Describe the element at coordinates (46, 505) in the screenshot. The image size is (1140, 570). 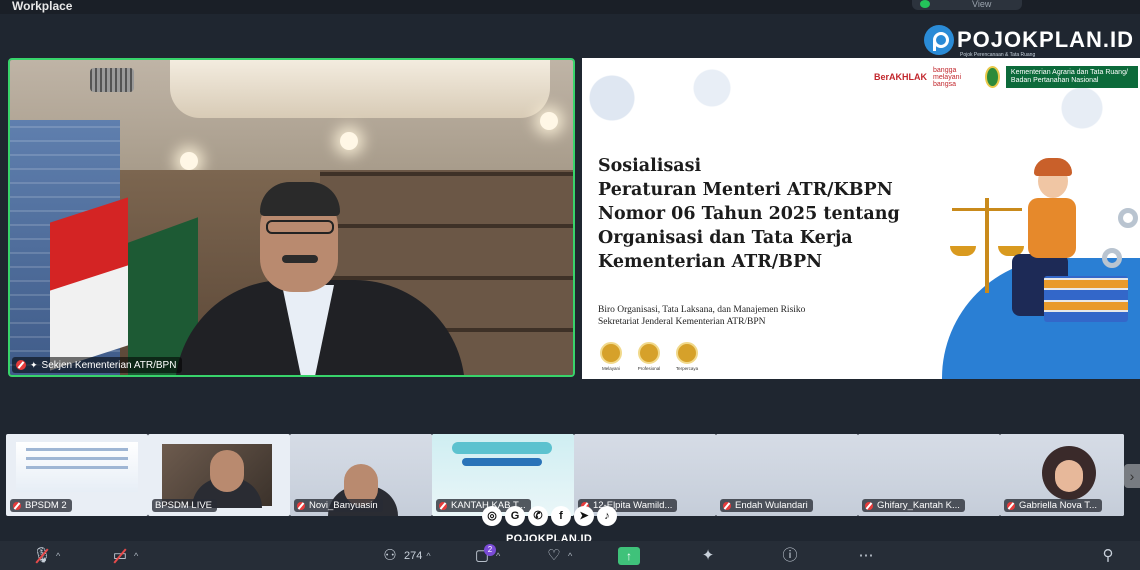
I see `participant-name: BPSDM 2` at that location.